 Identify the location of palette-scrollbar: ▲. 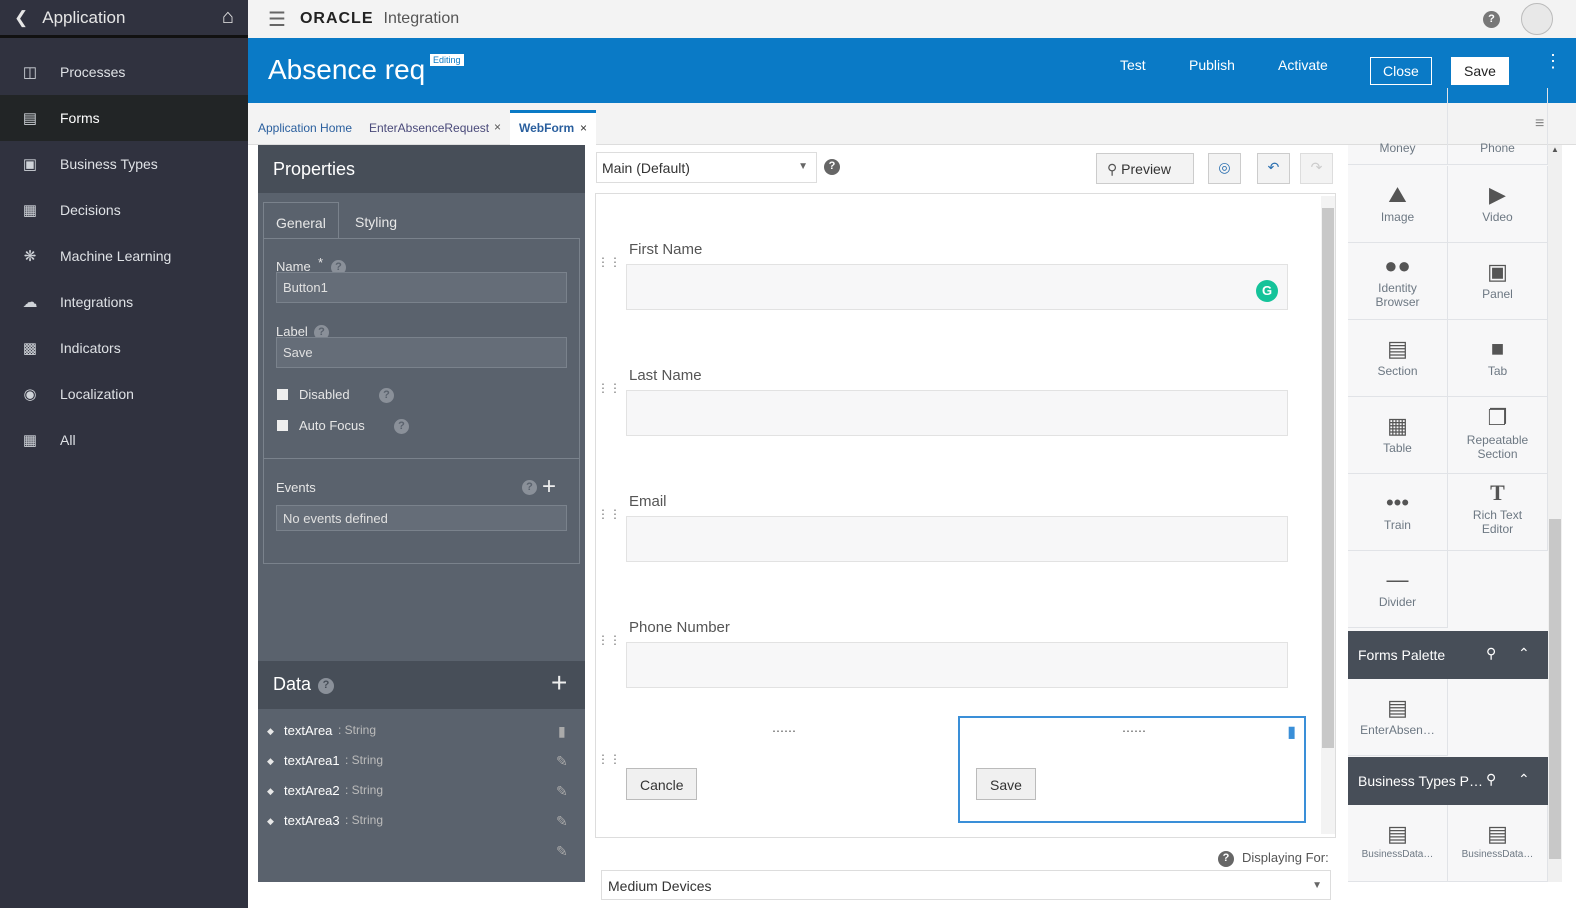
(1555, 513).